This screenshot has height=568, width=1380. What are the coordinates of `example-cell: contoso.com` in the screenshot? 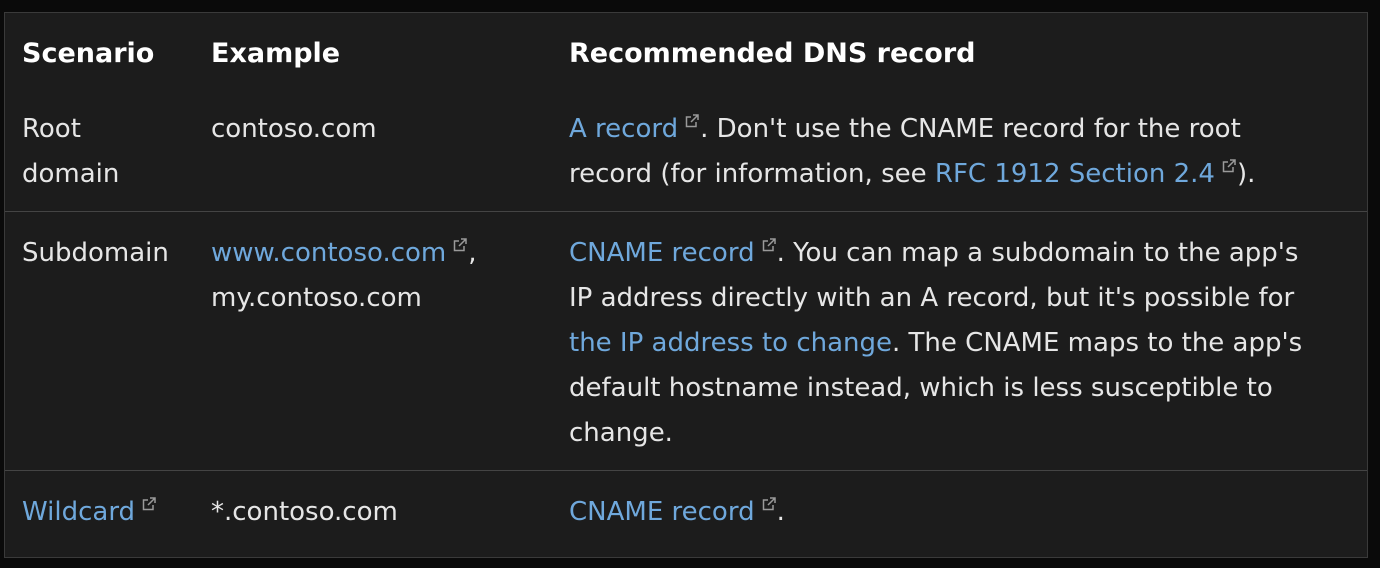 It's located at (390, 152).